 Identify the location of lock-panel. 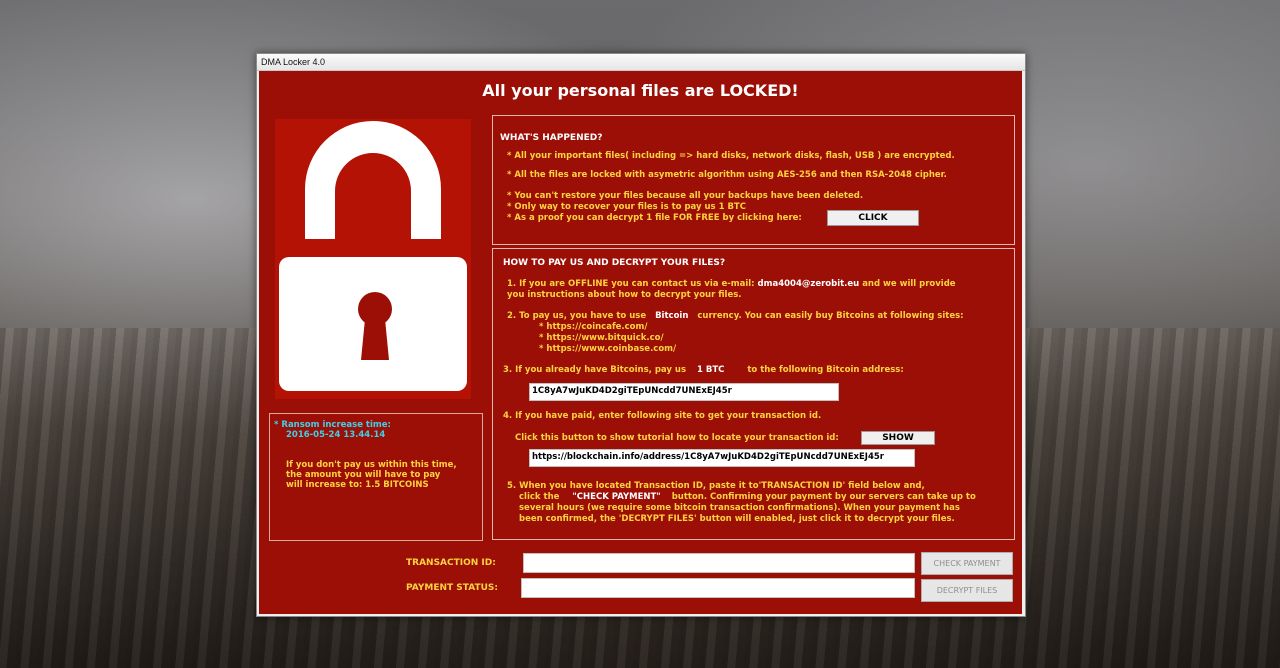
(373, 259).